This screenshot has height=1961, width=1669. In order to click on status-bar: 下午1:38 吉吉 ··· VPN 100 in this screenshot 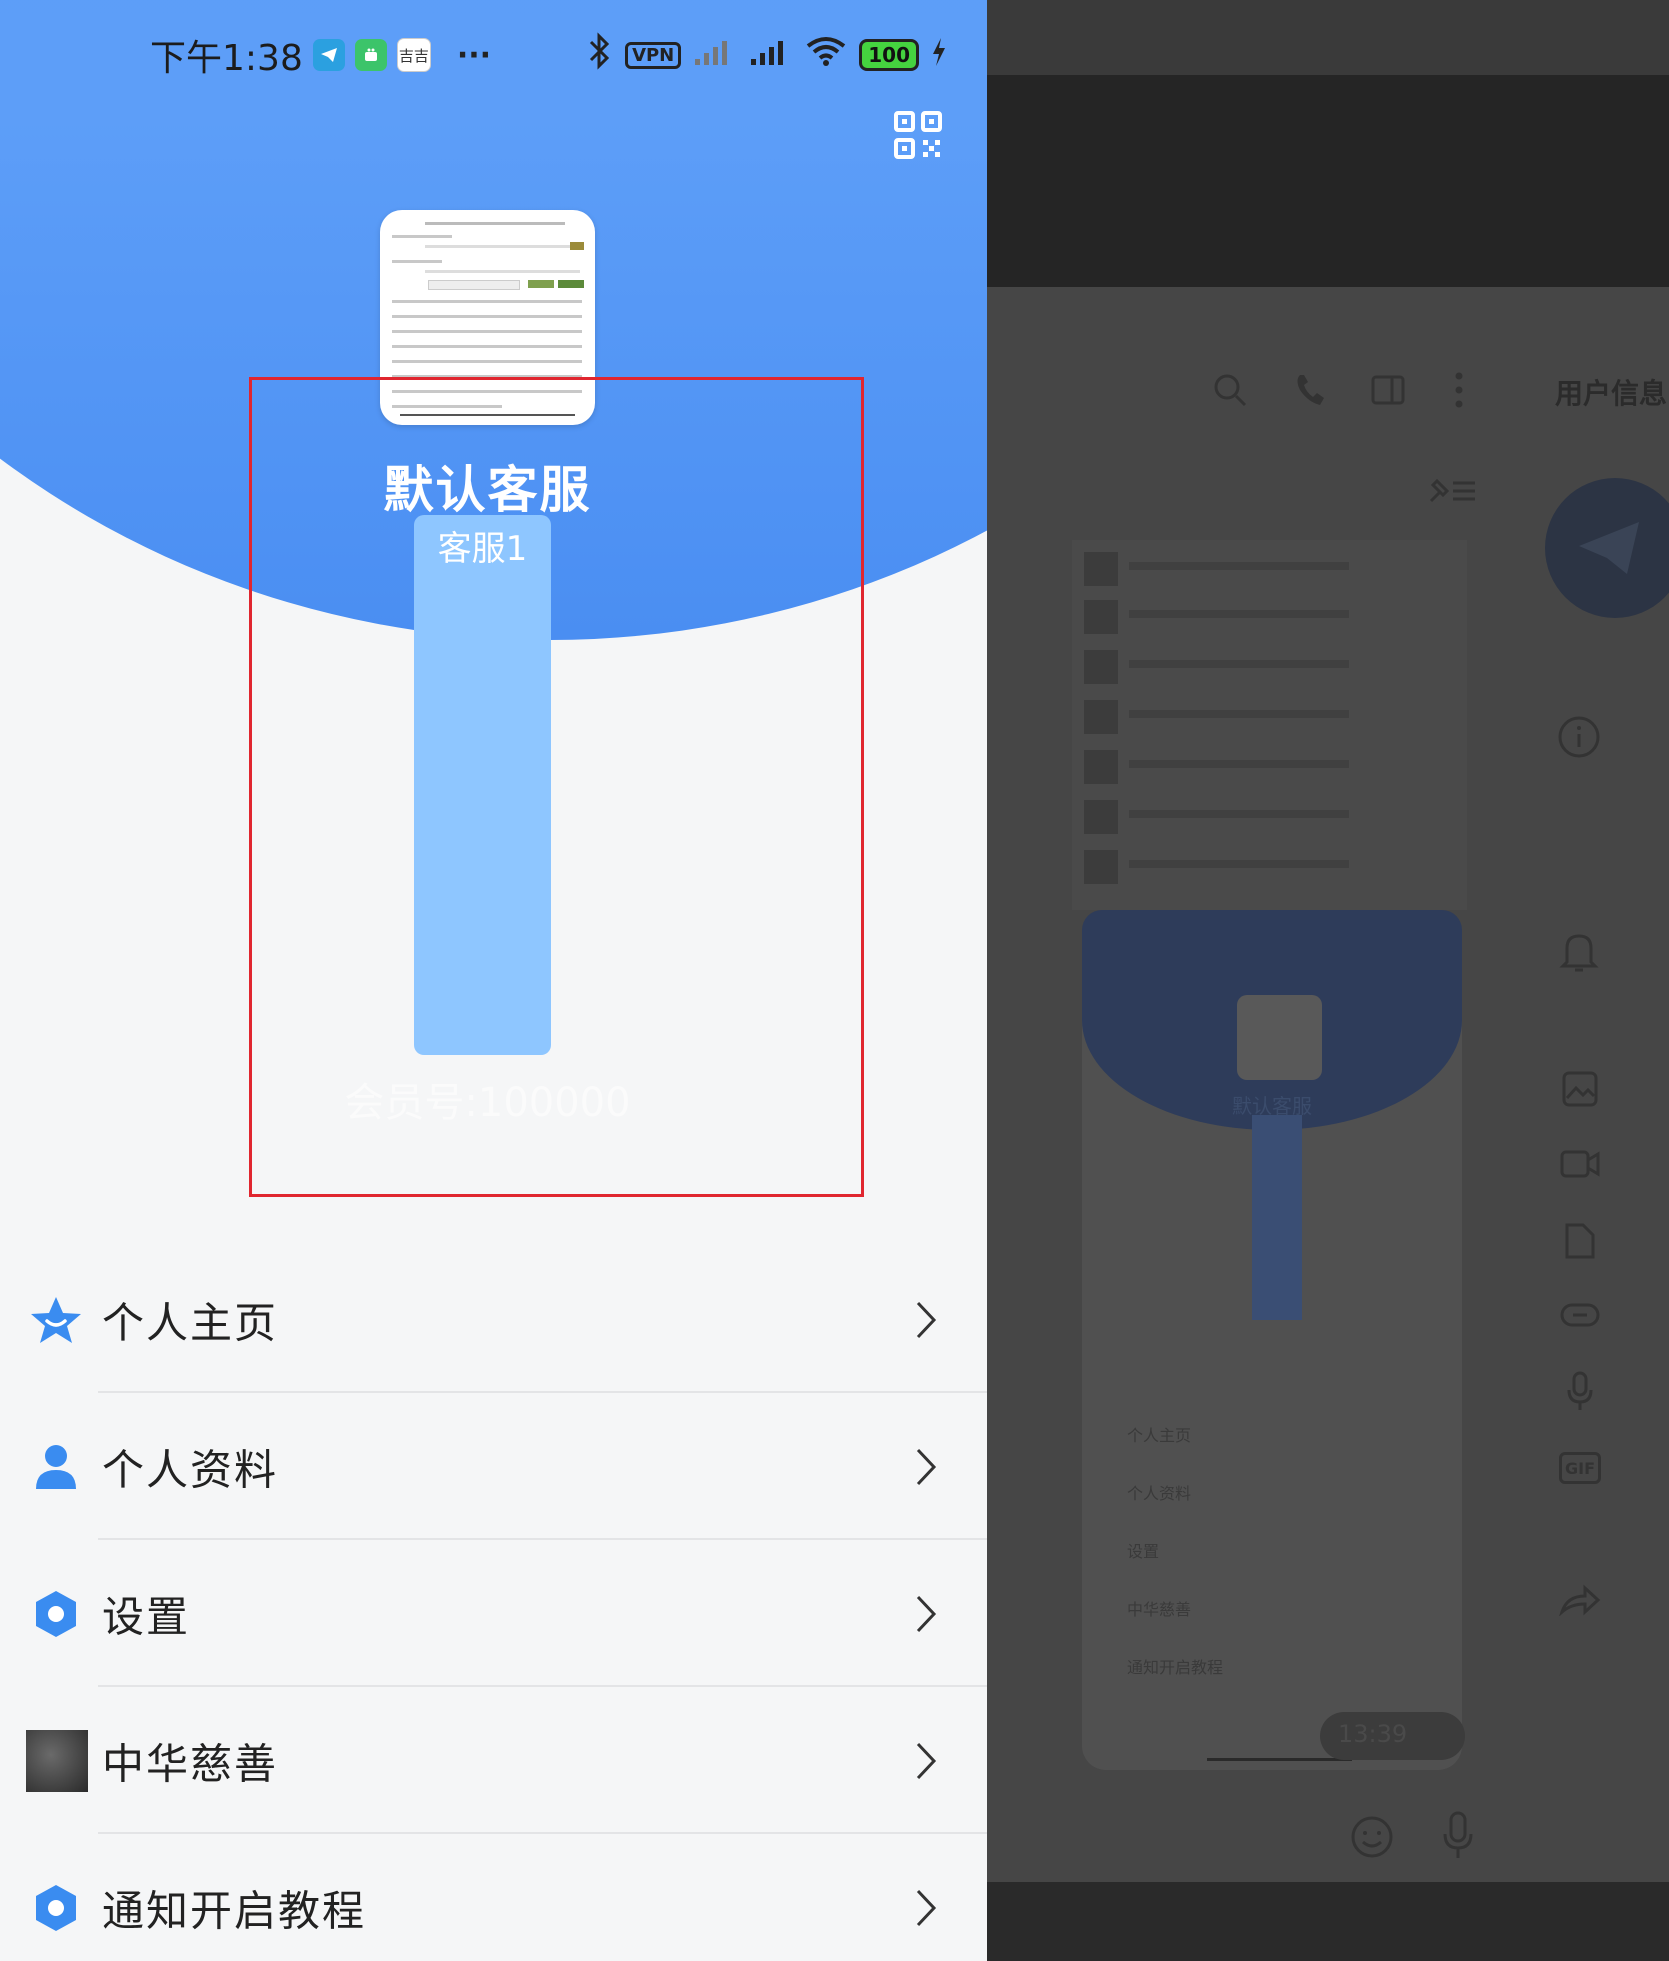, I will do `click(493, 55)`.